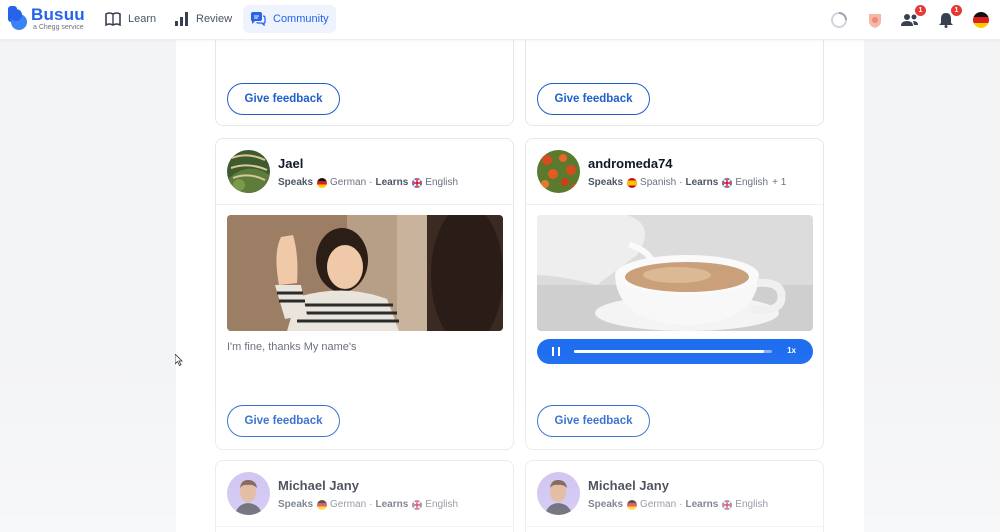 The image size is (1000, 532). I want to click on brand-name: Busuu, so click(58, 14).